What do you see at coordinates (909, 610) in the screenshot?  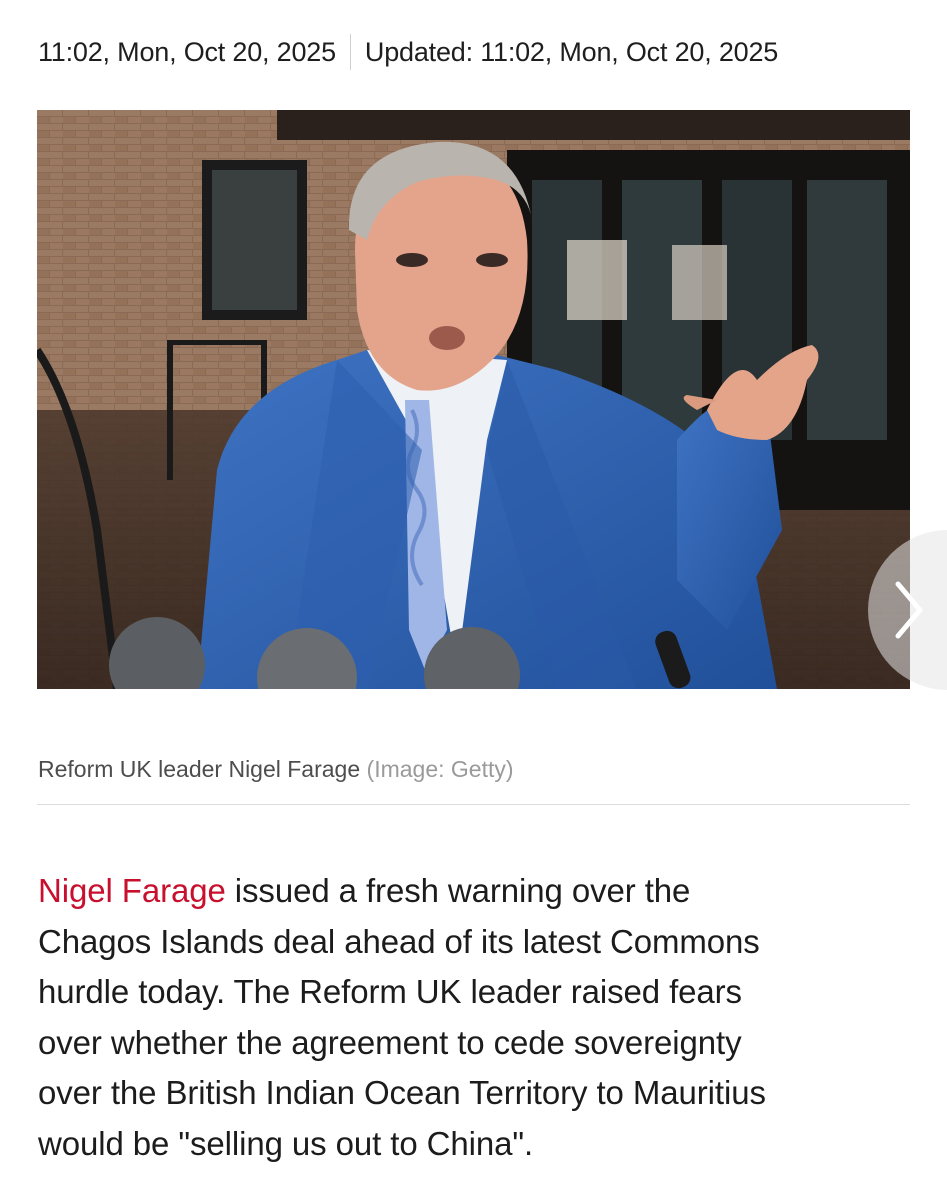 I see `chevron-right-icon` at bounding box center [909, 610].